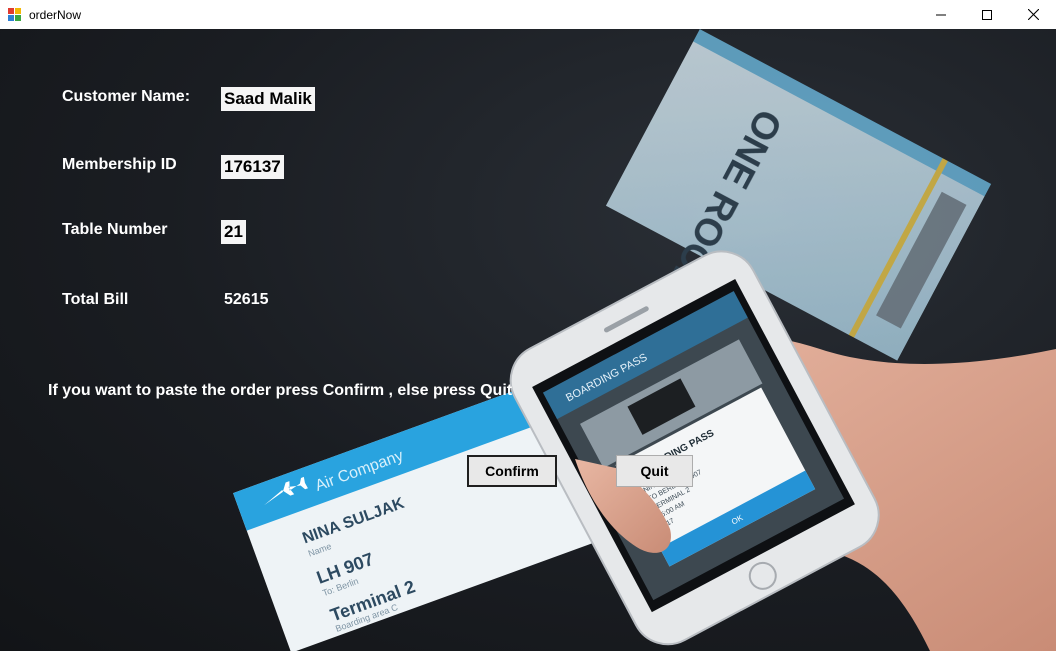 The width and height of the screenshot is (1056, 651). I want to click on membership-id-label: Membership ID, so click(119, 164).